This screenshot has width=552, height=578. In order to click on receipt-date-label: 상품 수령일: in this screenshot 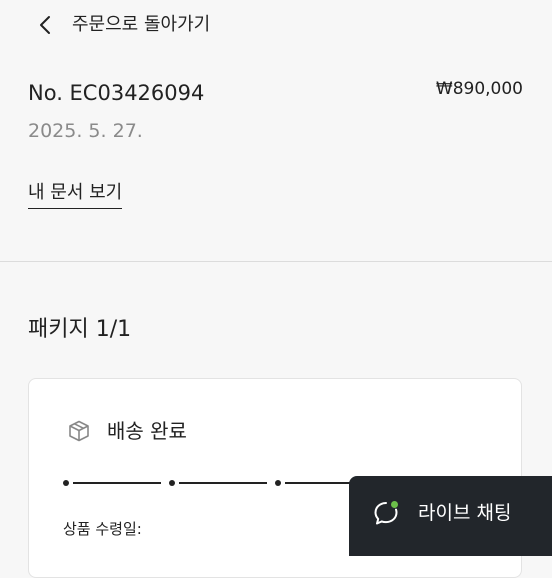, I will do `click(102, 529)`.